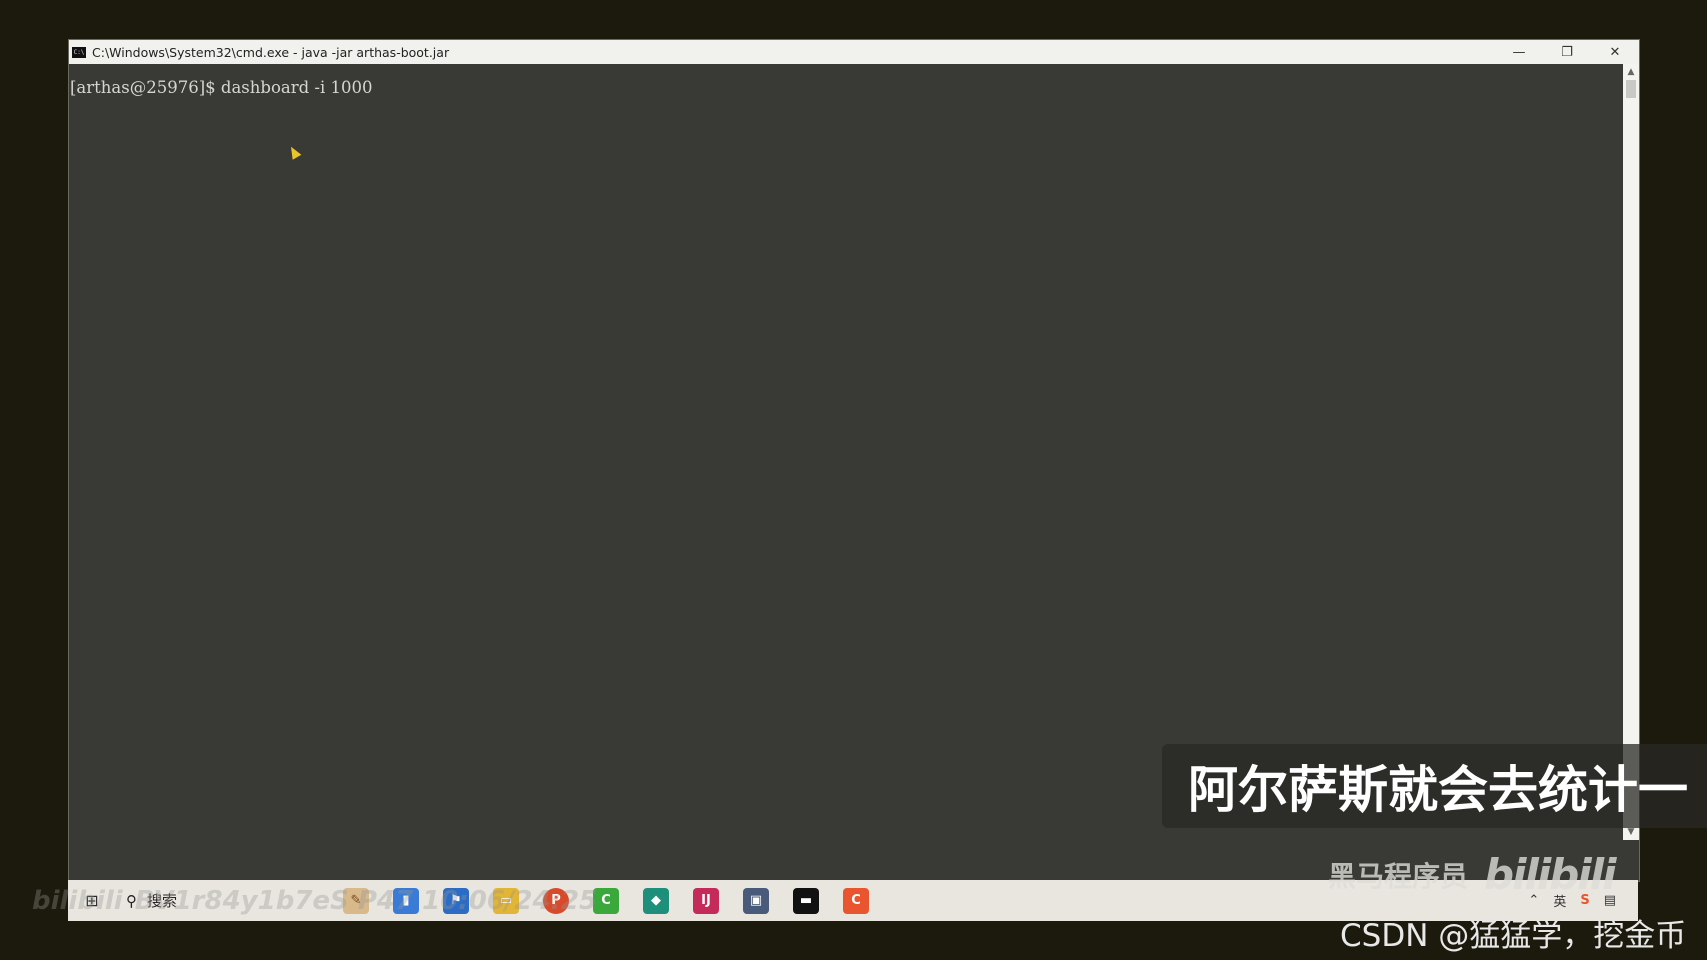  Describe the element at coordinates (77, 901) in the screenshot. I see `bilibili-watermark-logo: bilibili` at that location.